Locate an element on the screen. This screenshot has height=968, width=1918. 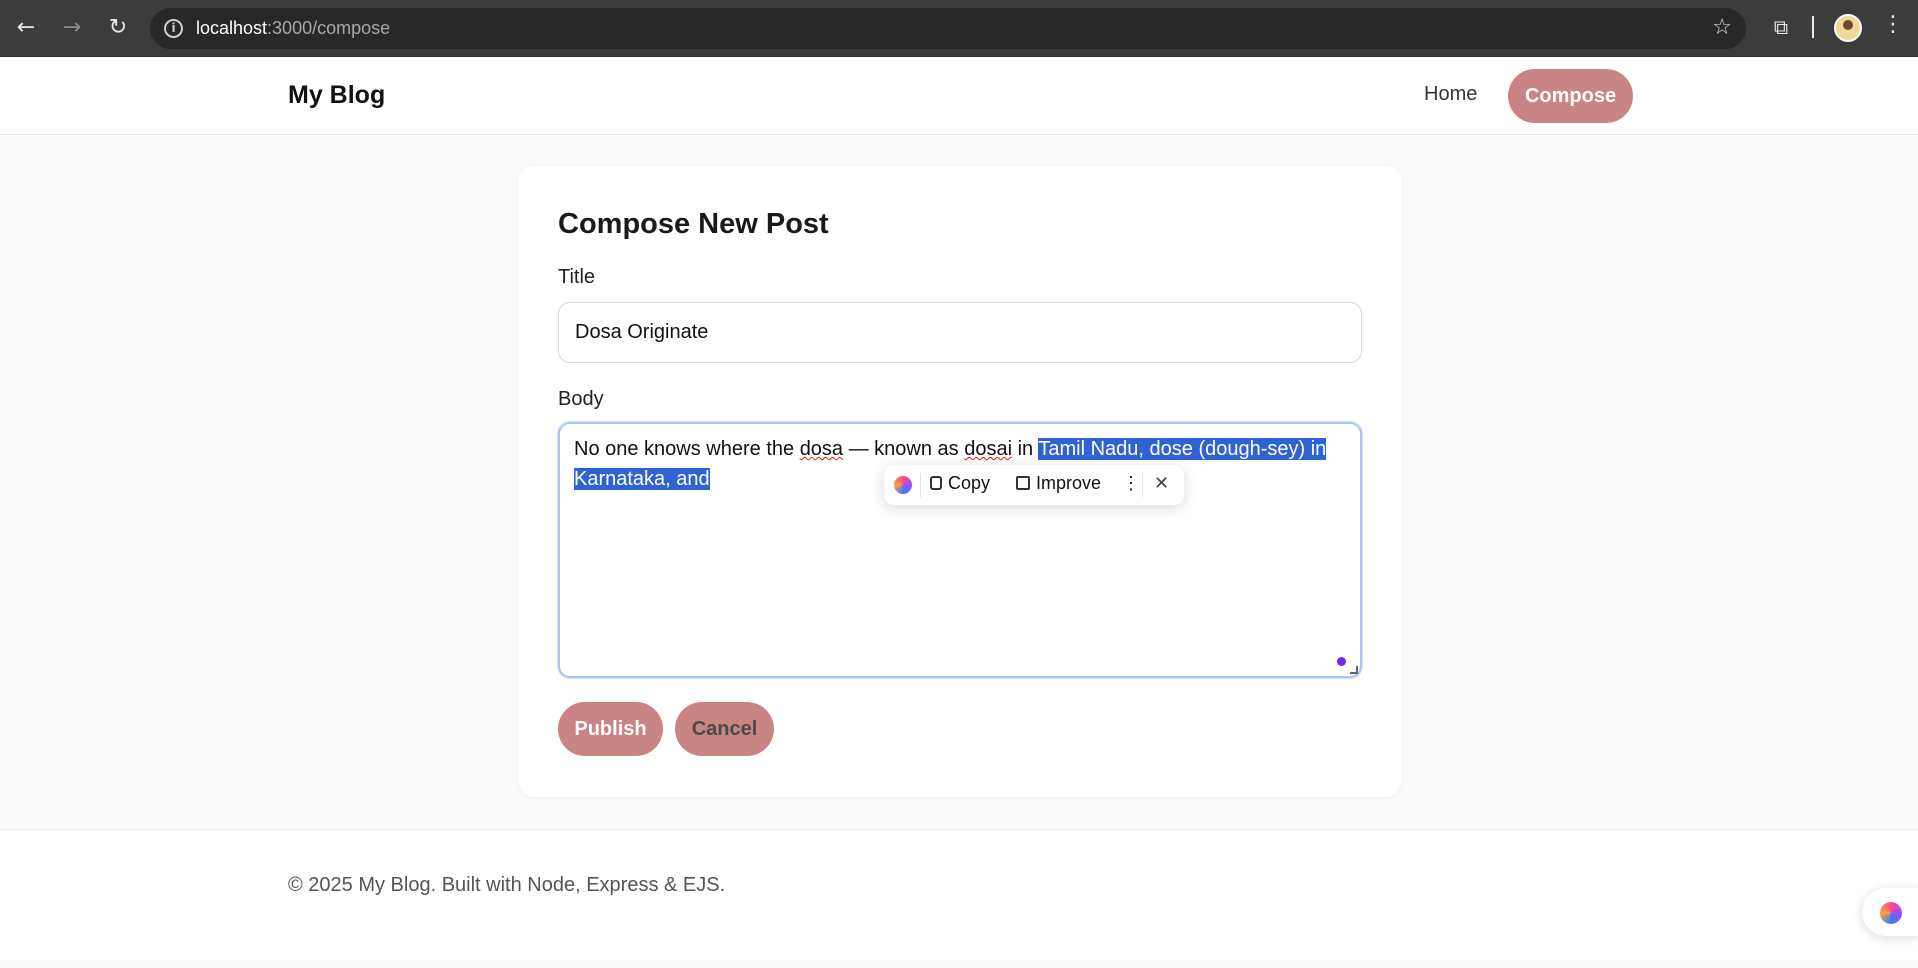
ai-selection-toolbar: Copy Improve ⋮ ✕ is located at coordinates (1034, 485).